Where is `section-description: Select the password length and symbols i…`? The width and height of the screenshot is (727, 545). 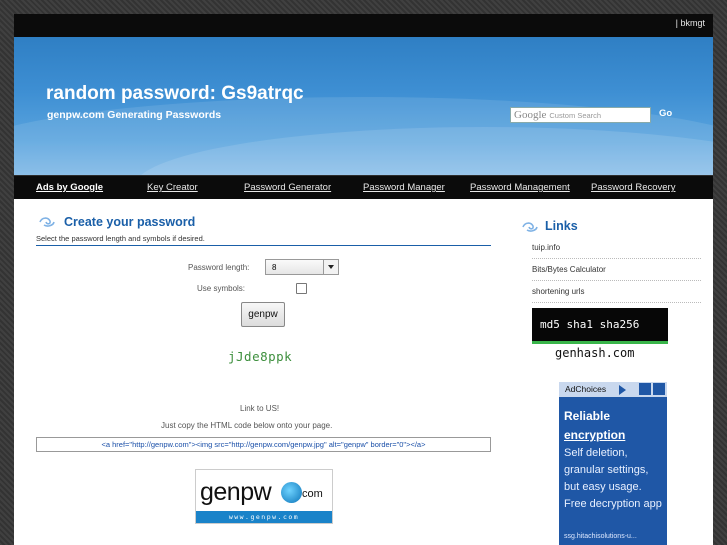 section-description: Select the password length and symbols i… is located at coordinates (120, 238).